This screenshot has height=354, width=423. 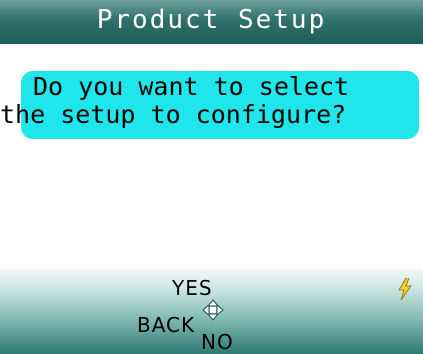 I want to click on yes-button: YES, so click(x=192, y=288).